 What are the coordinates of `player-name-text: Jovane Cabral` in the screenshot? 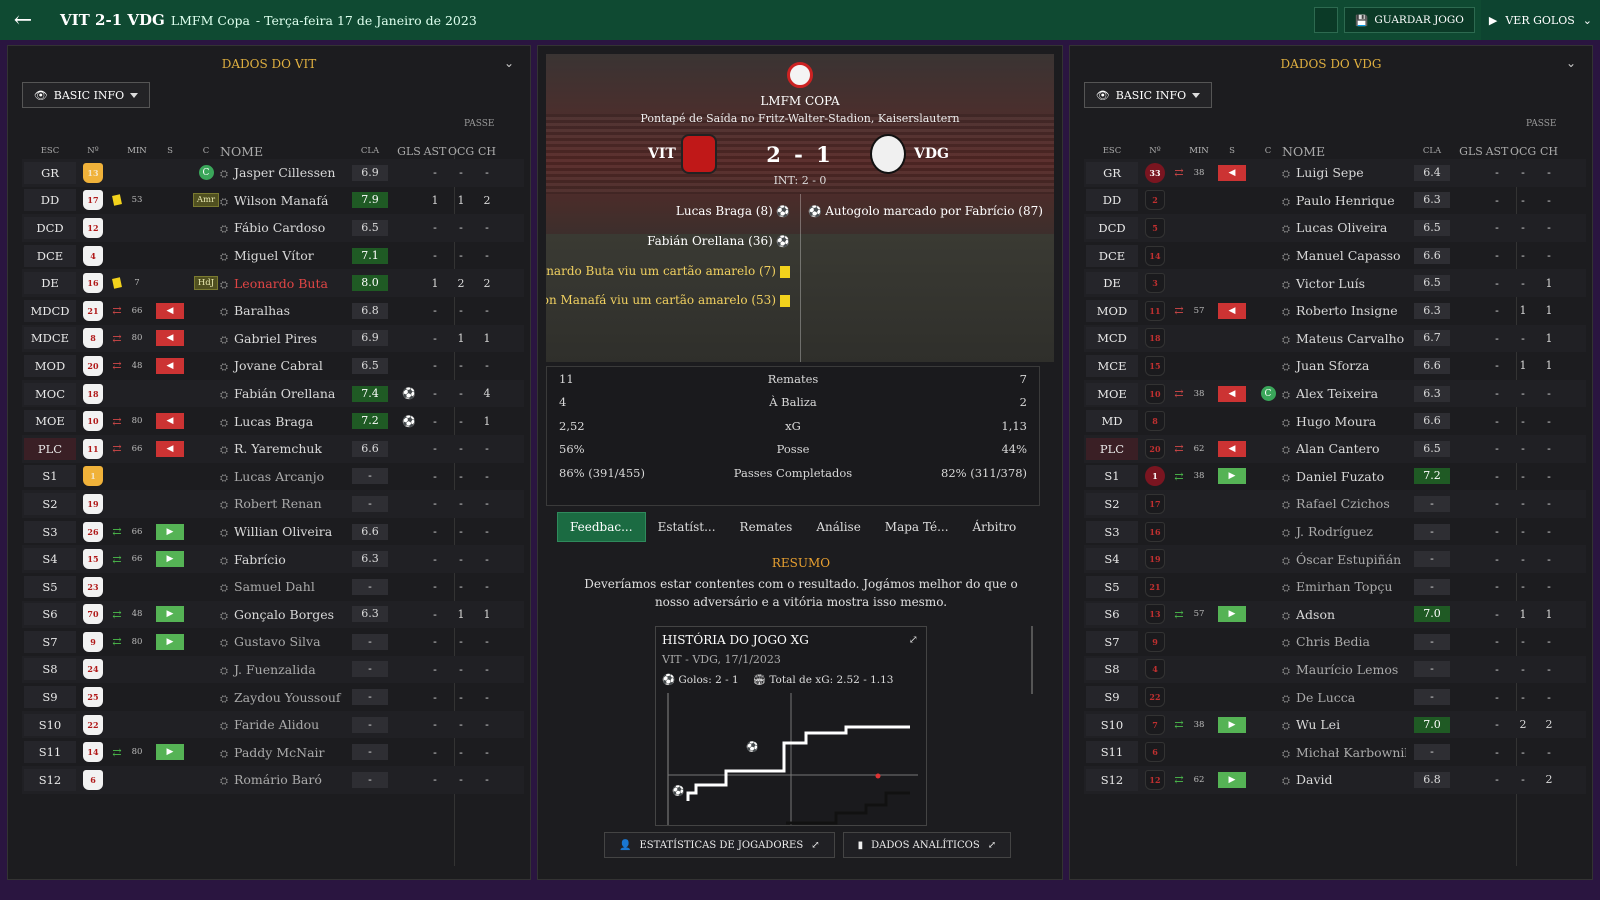 It's located at (278, 365).